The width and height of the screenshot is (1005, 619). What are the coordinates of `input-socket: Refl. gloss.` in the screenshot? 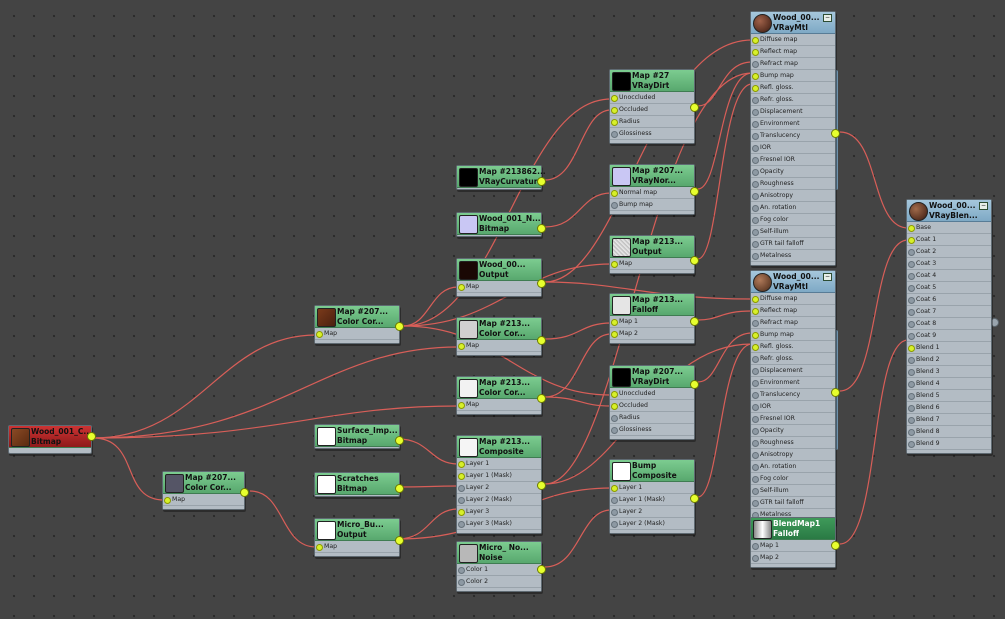 It's located at (793, 347).